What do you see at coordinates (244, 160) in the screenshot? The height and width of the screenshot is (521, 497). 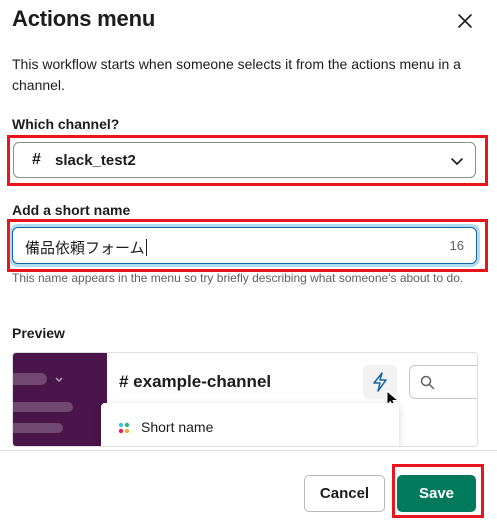 I see `channel-select: # slack_test2` at bounding box center [244, 160].